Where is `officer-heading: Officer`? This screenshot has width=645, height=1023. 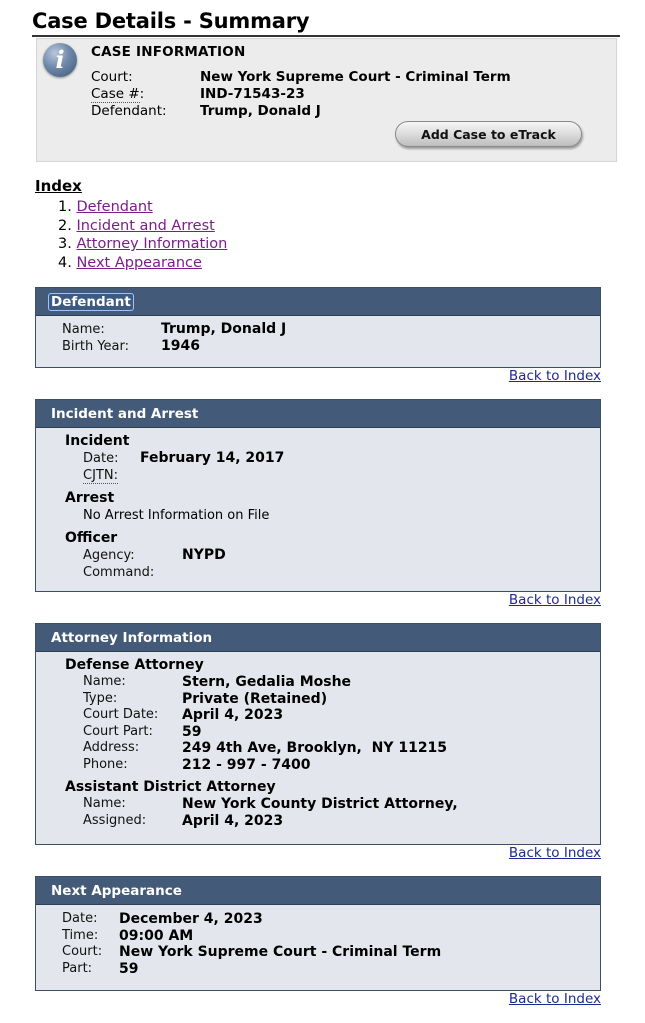 officer-heading: Officer is located at coordinates (91, 538).